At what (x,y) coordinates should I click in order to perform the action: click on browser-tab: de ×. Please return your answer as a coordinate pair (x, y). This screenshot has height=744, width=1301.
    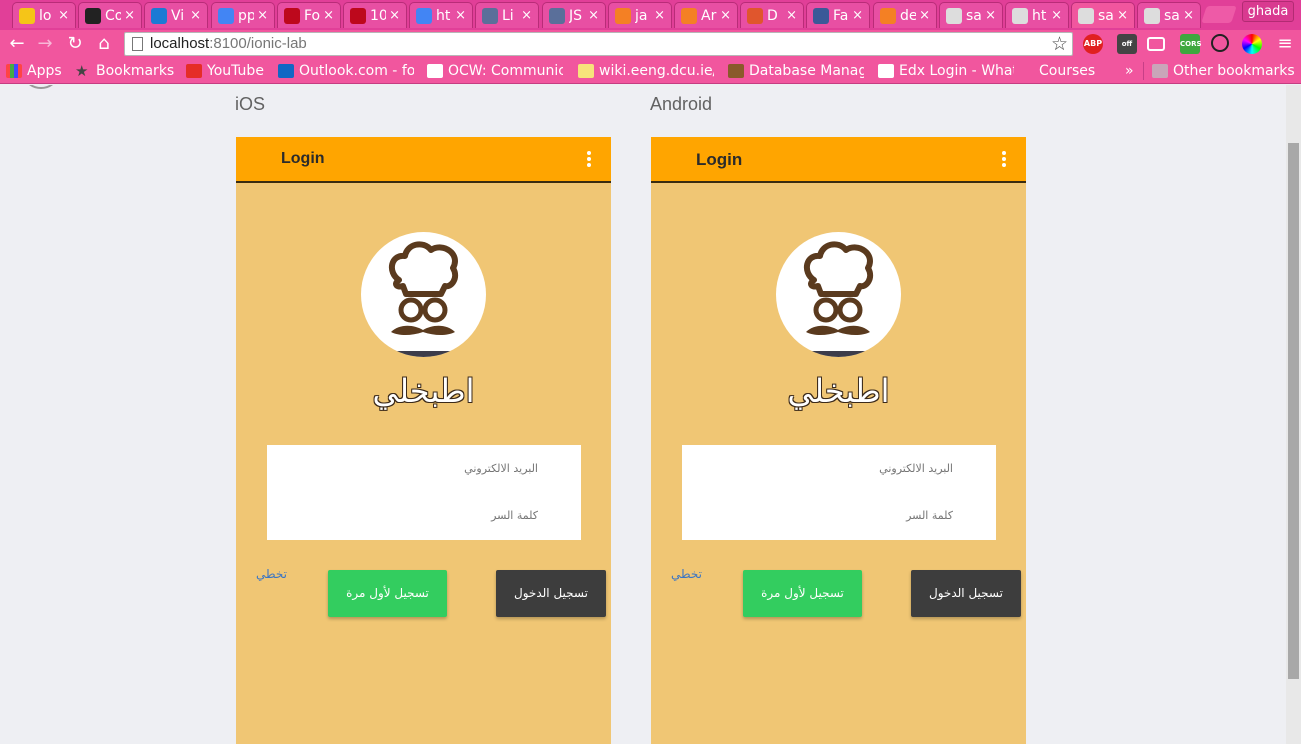
    Looking at the image, I should click on (905, 15).